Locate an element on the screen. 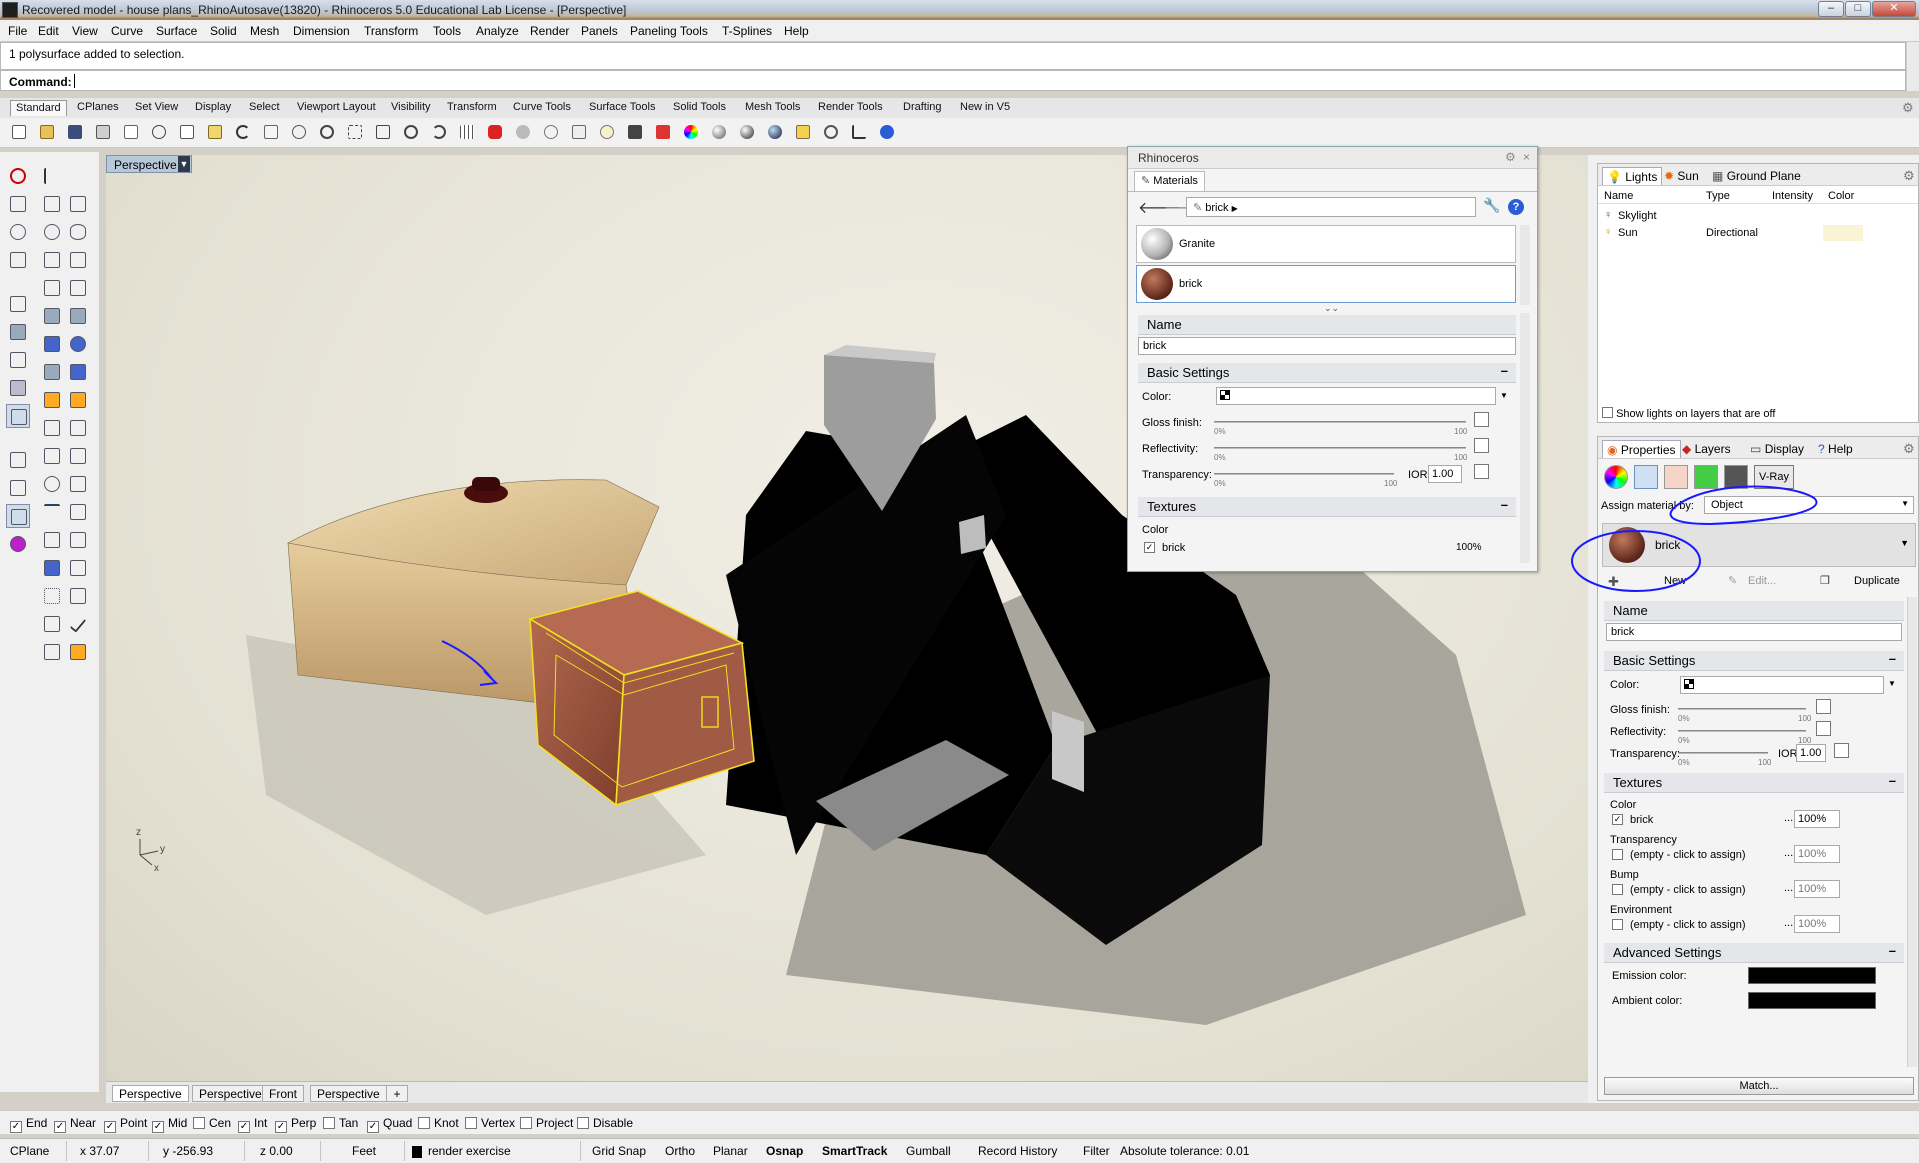 The width and height of the screenshot is (1919, 1163). lock-icon is located at coordinates (635, 132).